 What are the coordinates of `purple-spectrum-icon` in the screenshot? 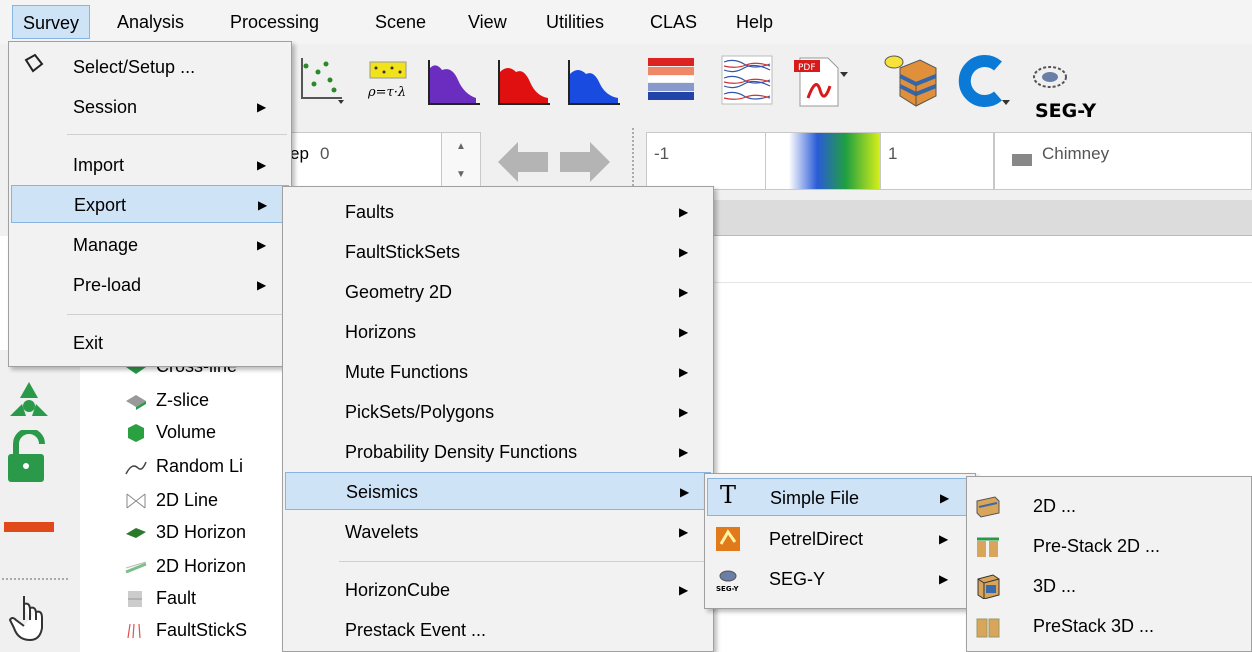 It's located at (454, 81).